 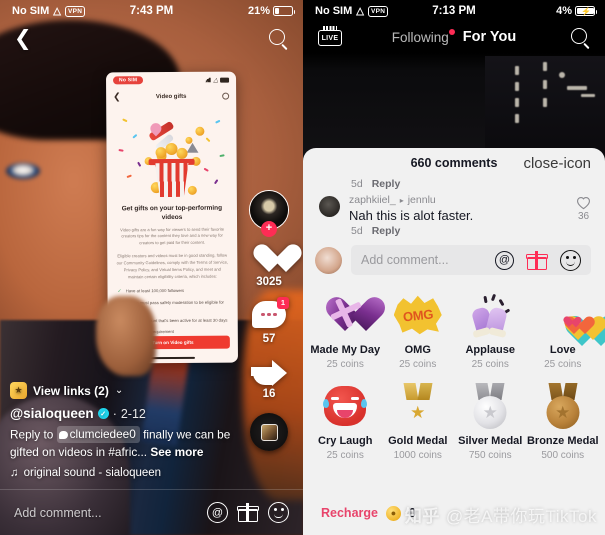 I want to click on music-note-icon: ♫, so click(x=14, y=473).